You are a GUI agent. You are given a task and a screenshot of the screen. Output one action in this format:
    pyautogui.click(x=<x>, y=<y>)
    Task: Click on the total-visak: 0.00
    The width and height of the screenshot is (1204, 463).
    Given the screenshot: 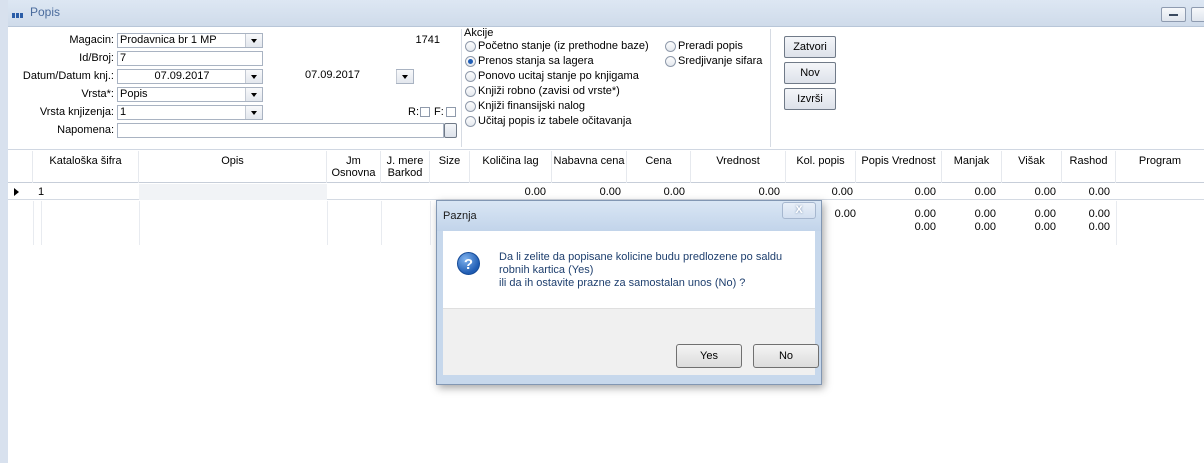 What is the action you would take?
    pyautogui.click(x=1045, y=214)
    